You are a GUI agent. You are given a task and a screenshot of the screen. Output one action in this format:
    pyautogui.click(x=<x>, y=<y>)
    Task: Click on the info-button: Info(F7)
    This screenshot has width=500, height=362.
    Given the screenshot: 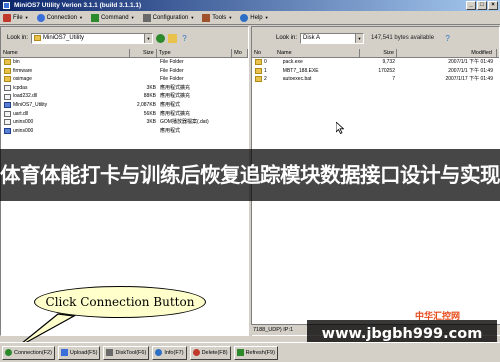 What is the action you would take?
    pyautogui.click(x=169, y=352)
    